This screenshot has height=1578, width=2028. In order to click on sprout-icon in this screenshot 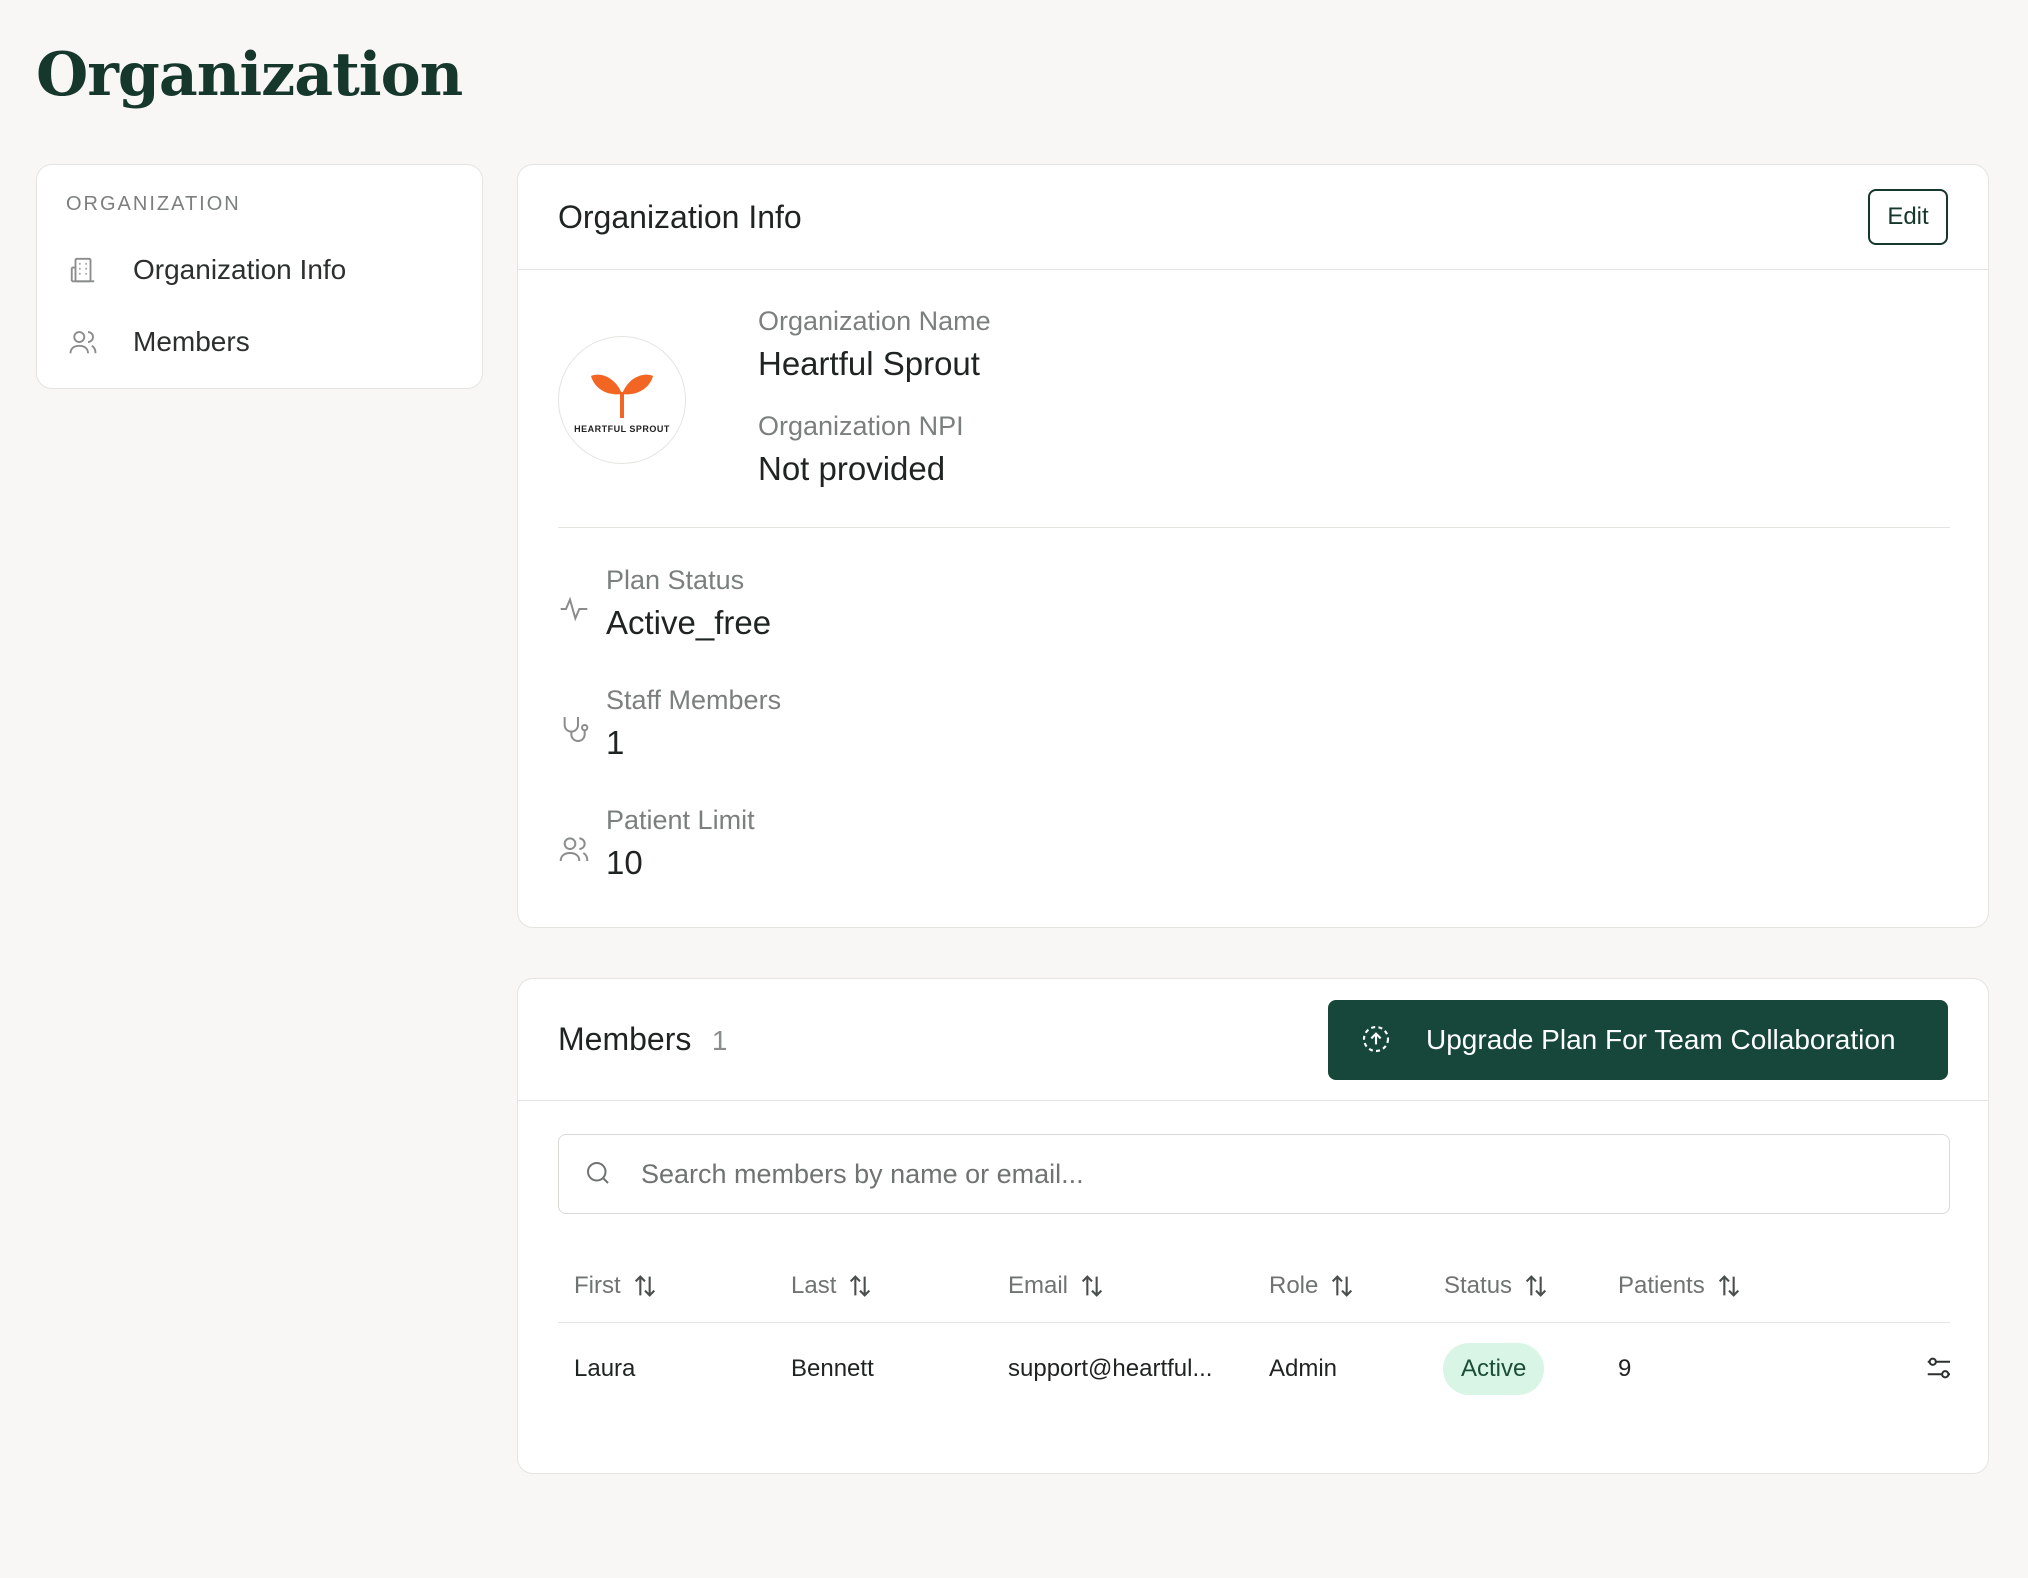, I will do `click(622, 396)`.